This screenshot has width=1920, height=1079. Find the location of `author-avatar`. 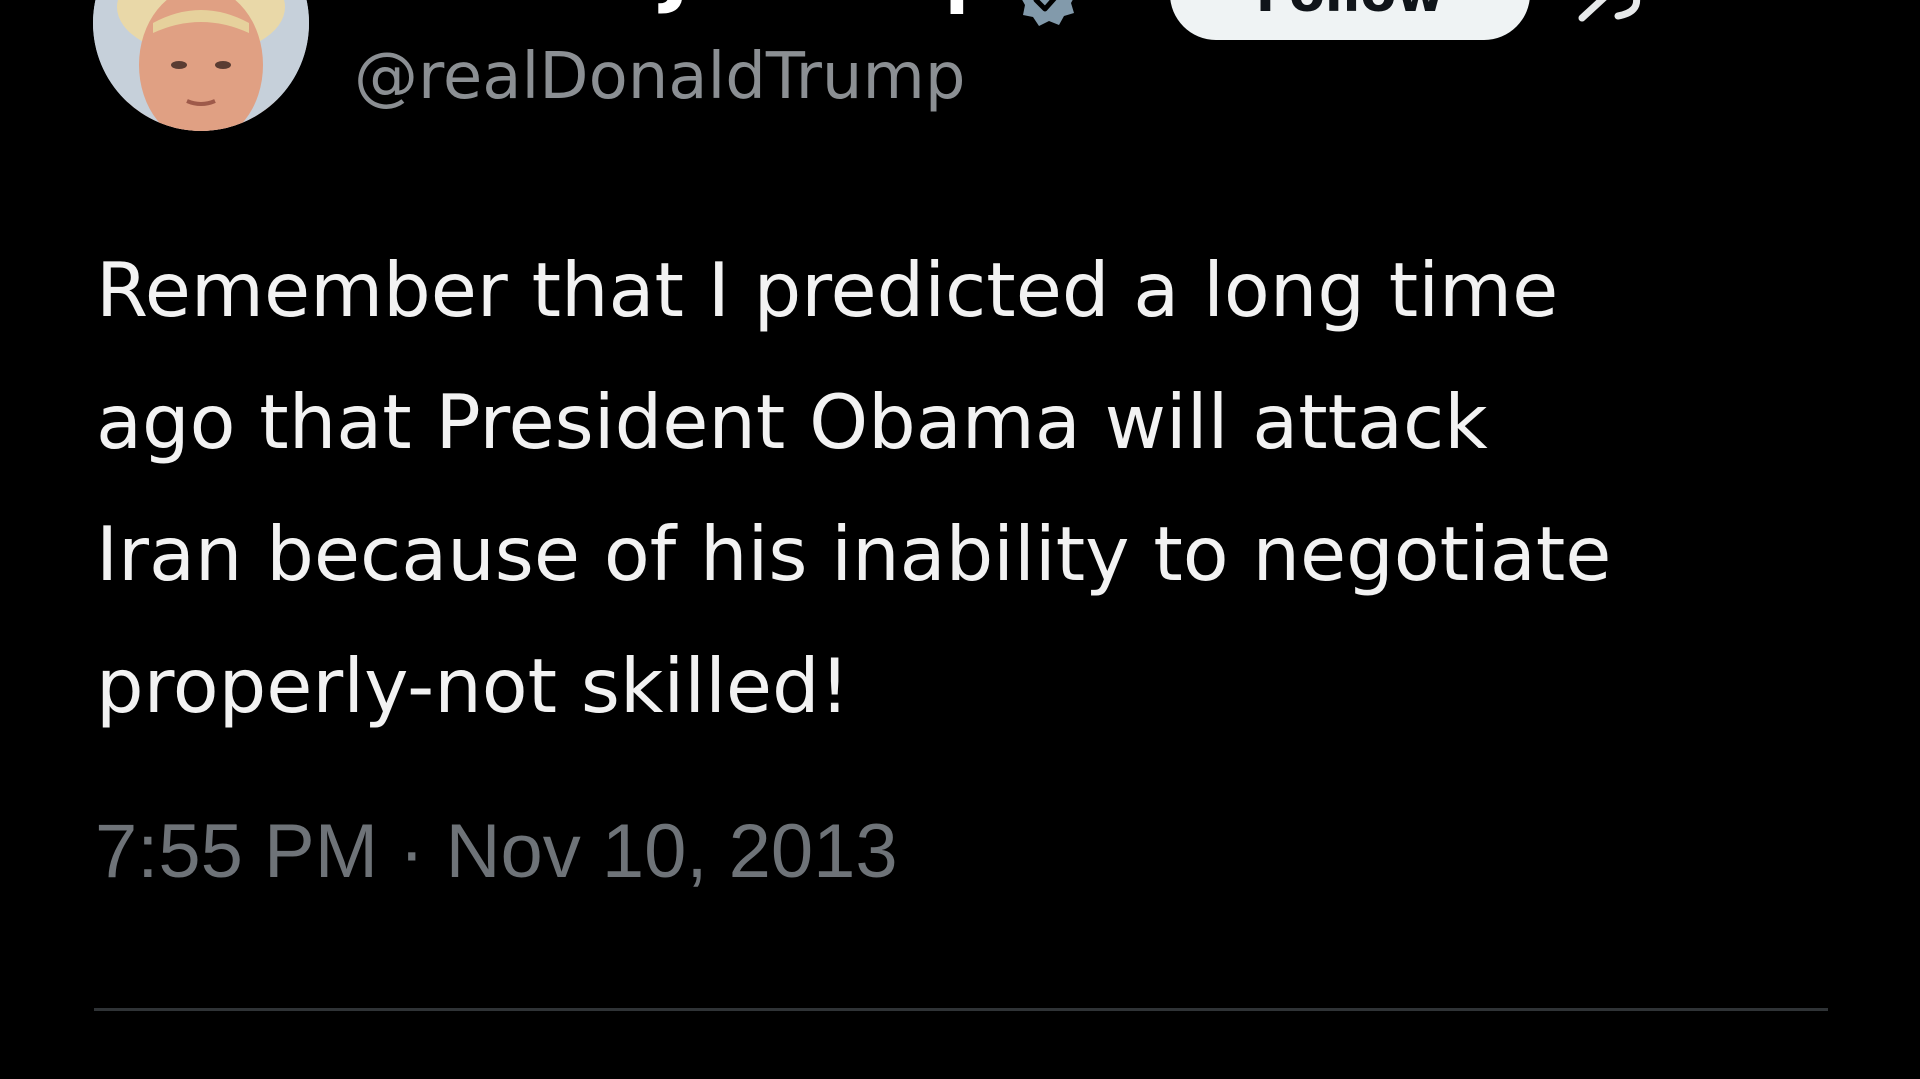

author-avatar is located at coordinates (201, 65).